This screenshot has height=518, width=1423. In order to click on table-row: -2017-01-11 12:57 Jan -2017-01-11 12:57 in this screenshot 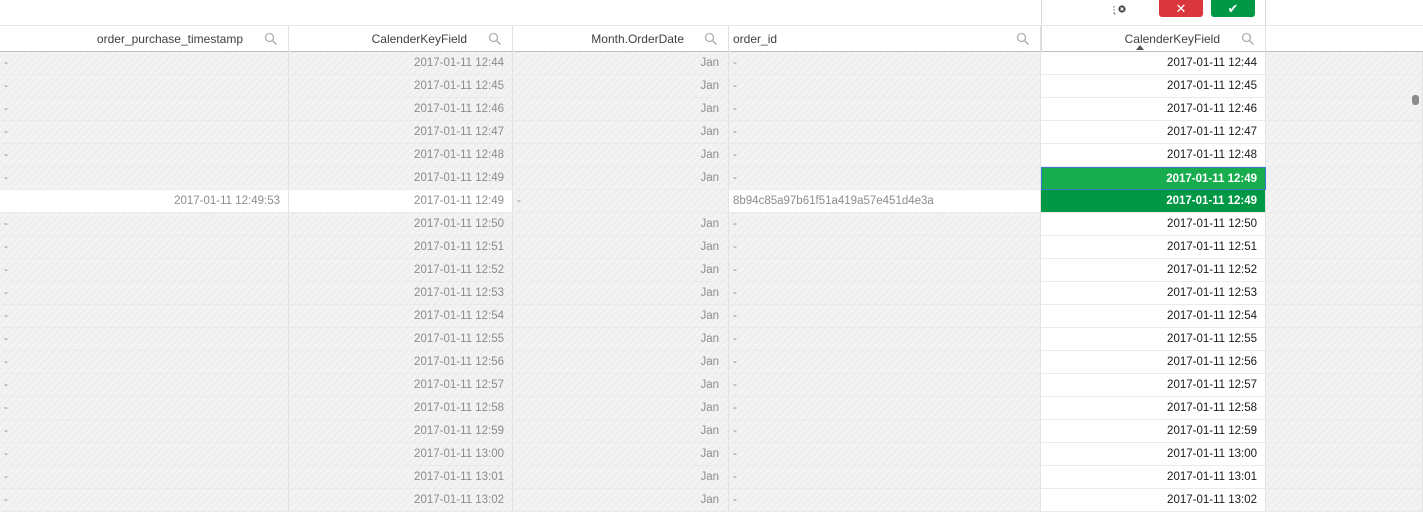, I will do `click(711, 385)`.